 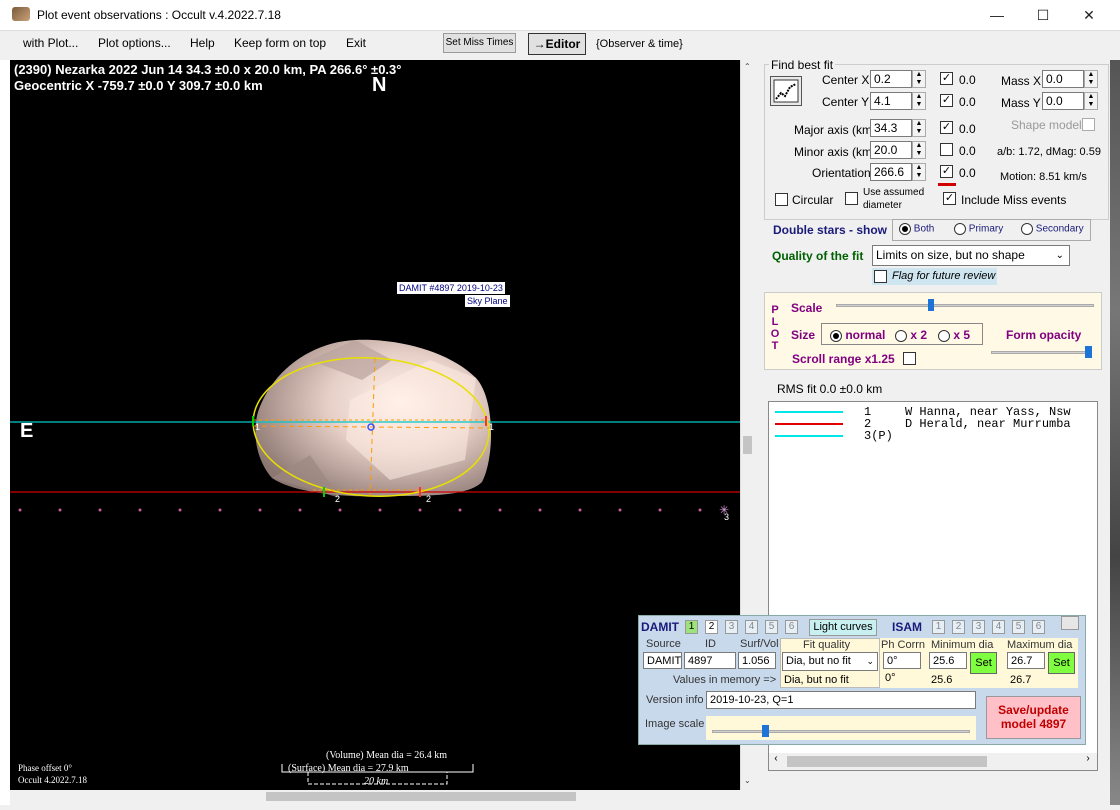 What do you see at coordinates (1059, 229) in the screenshot?
I see `secondary-label: Secondary` at bounding box center [1059, 229].